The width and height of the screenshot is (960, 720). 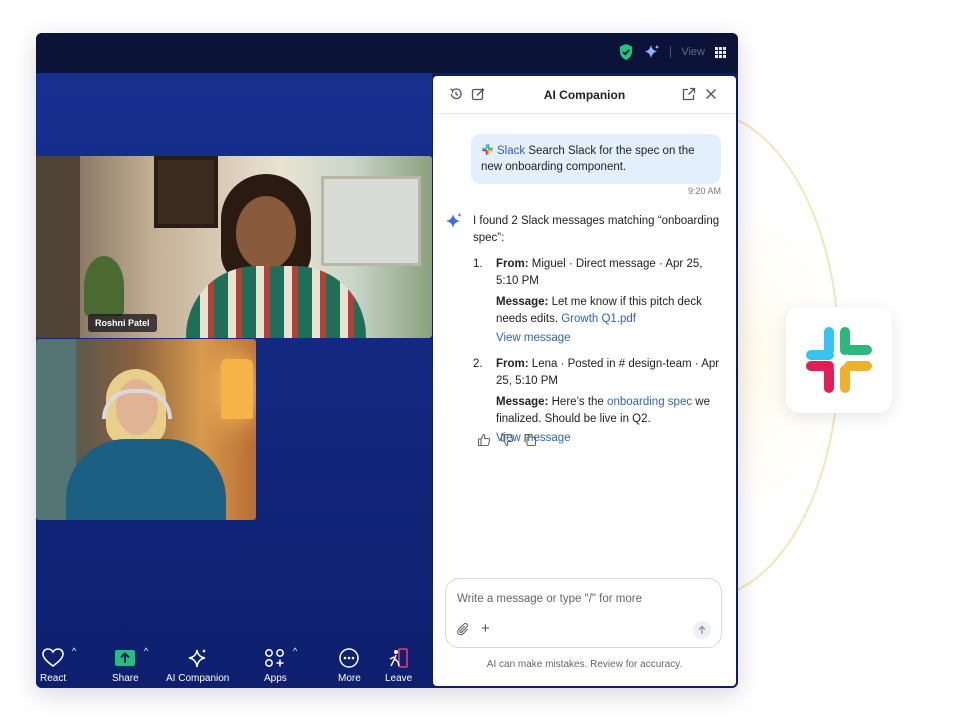 I want to click on react-button: React ^, so click(x=58, y=665).